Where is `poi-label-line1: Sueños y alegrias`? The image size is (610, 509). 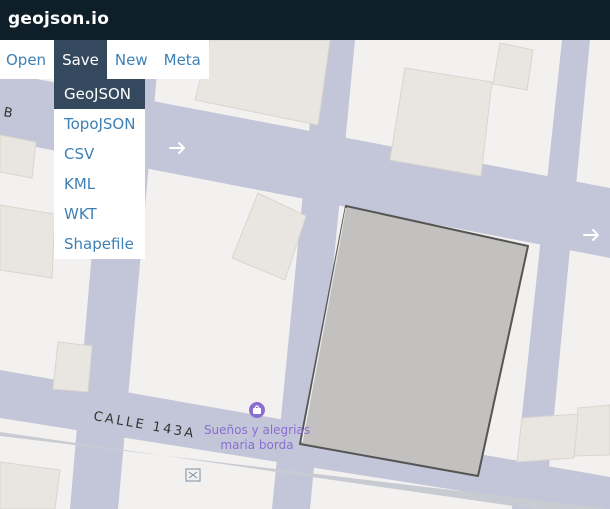
poi-label-line1: Sueños y alegrias is located at coordinates (257, 430).